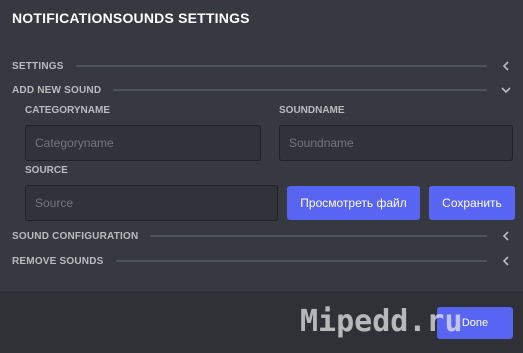  I want to click on section-sound-configuration-label: SOUND CONFIGURATION, so click(75, 236).